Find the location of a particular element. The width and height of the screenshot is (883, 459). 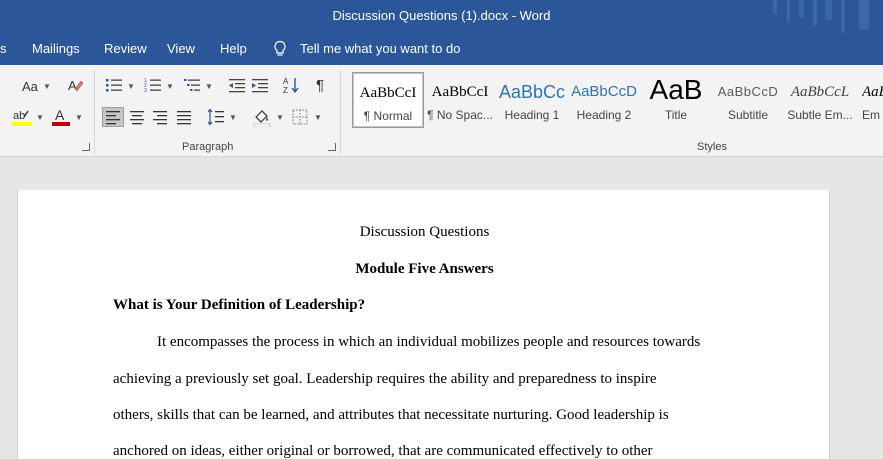

font-color-icon: A is located at coordinates (61, 117).